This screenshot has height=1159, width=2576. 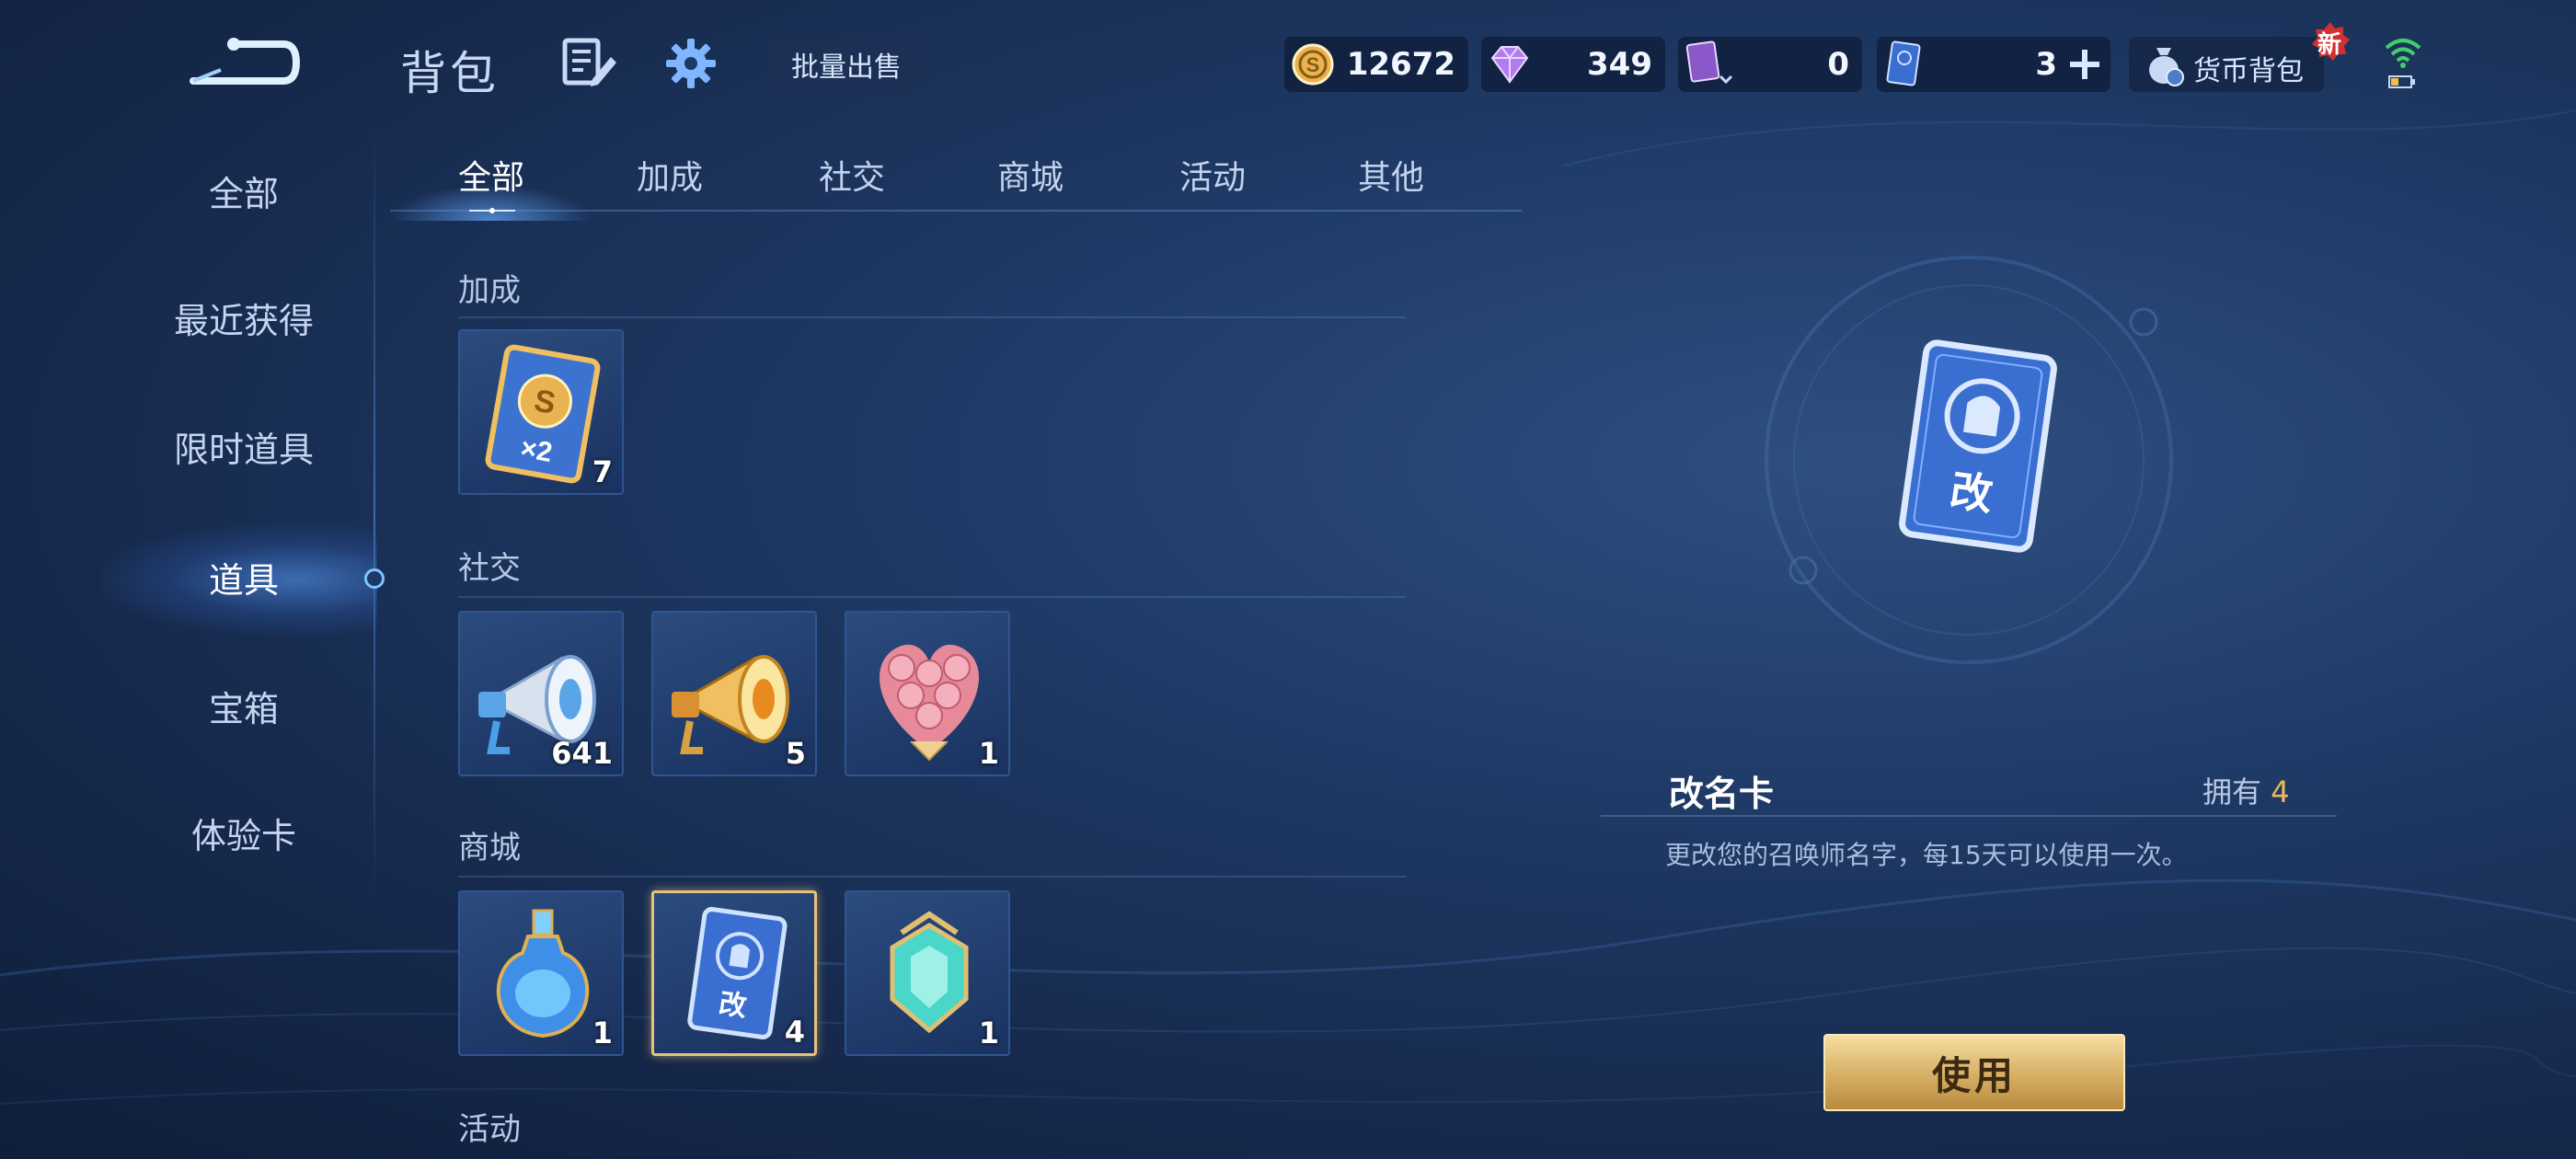 What do you see at coordinates (1926, 855) in the screenshot?
I see `detail-description: 更改您的召唤师名字，每15天可以使用一次。` at bounding box center [1926, 855].